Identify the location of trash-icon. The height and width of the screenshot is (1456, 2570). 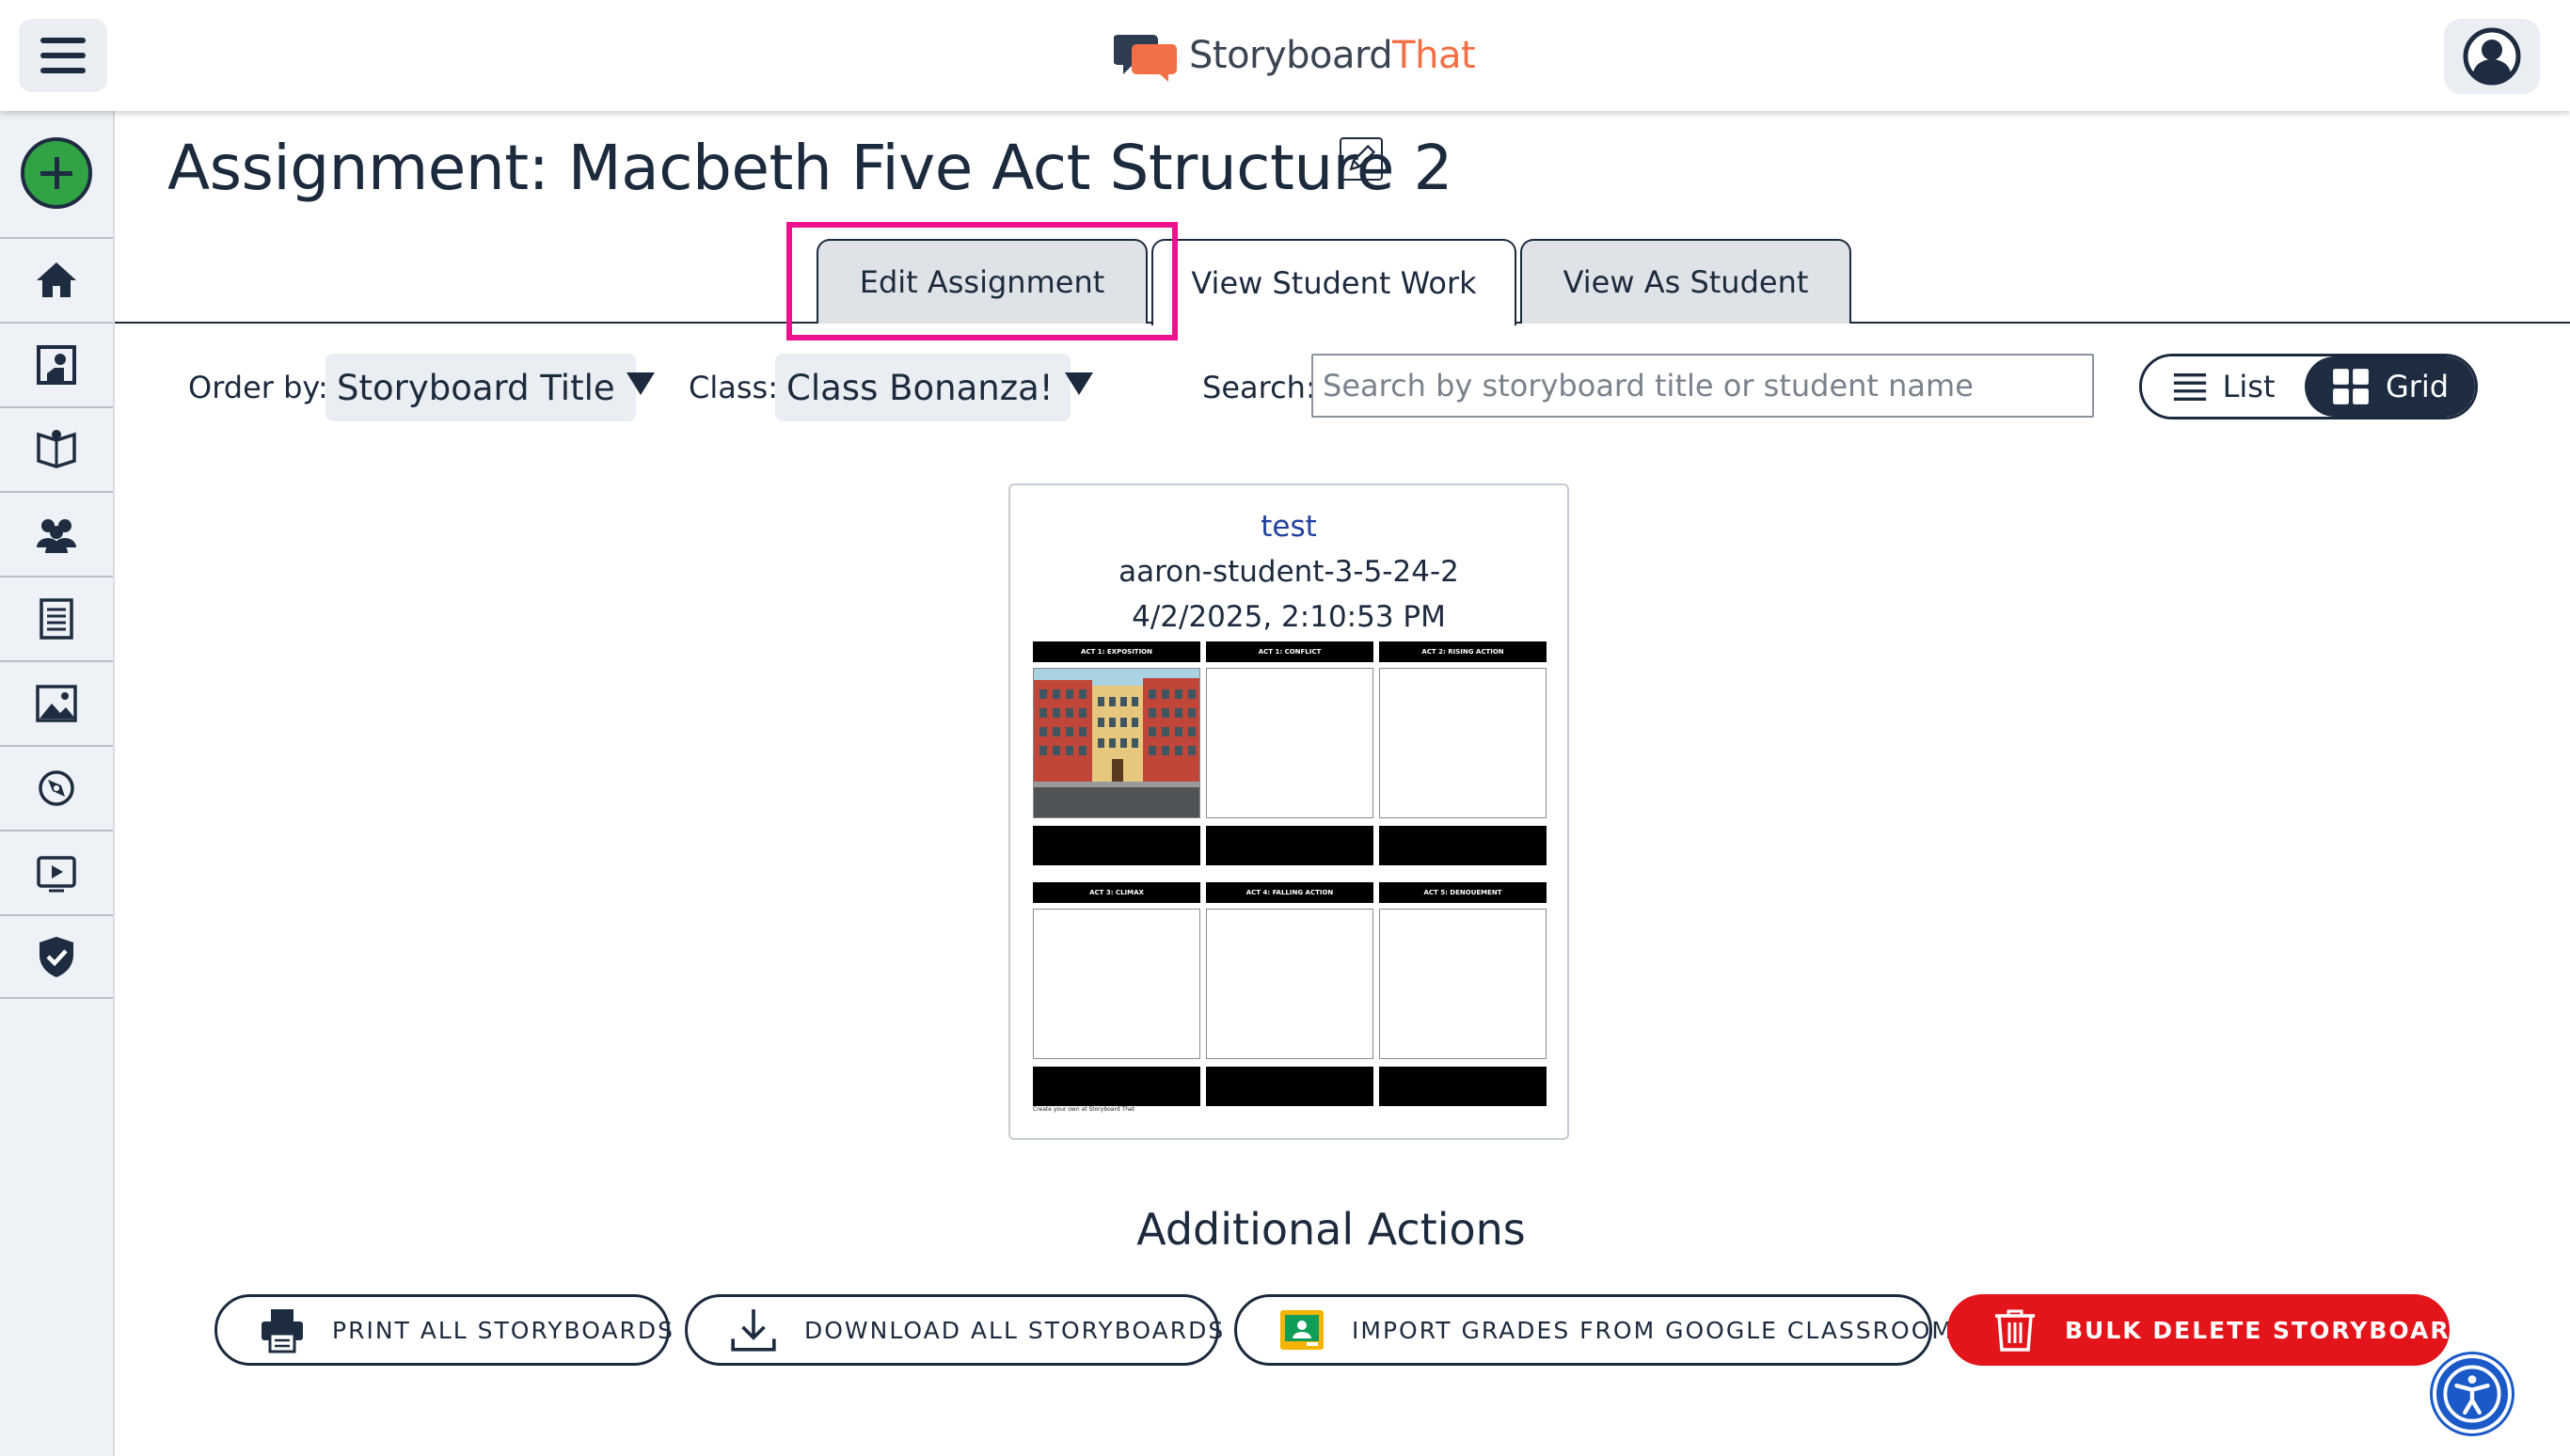
(2015, 1330).